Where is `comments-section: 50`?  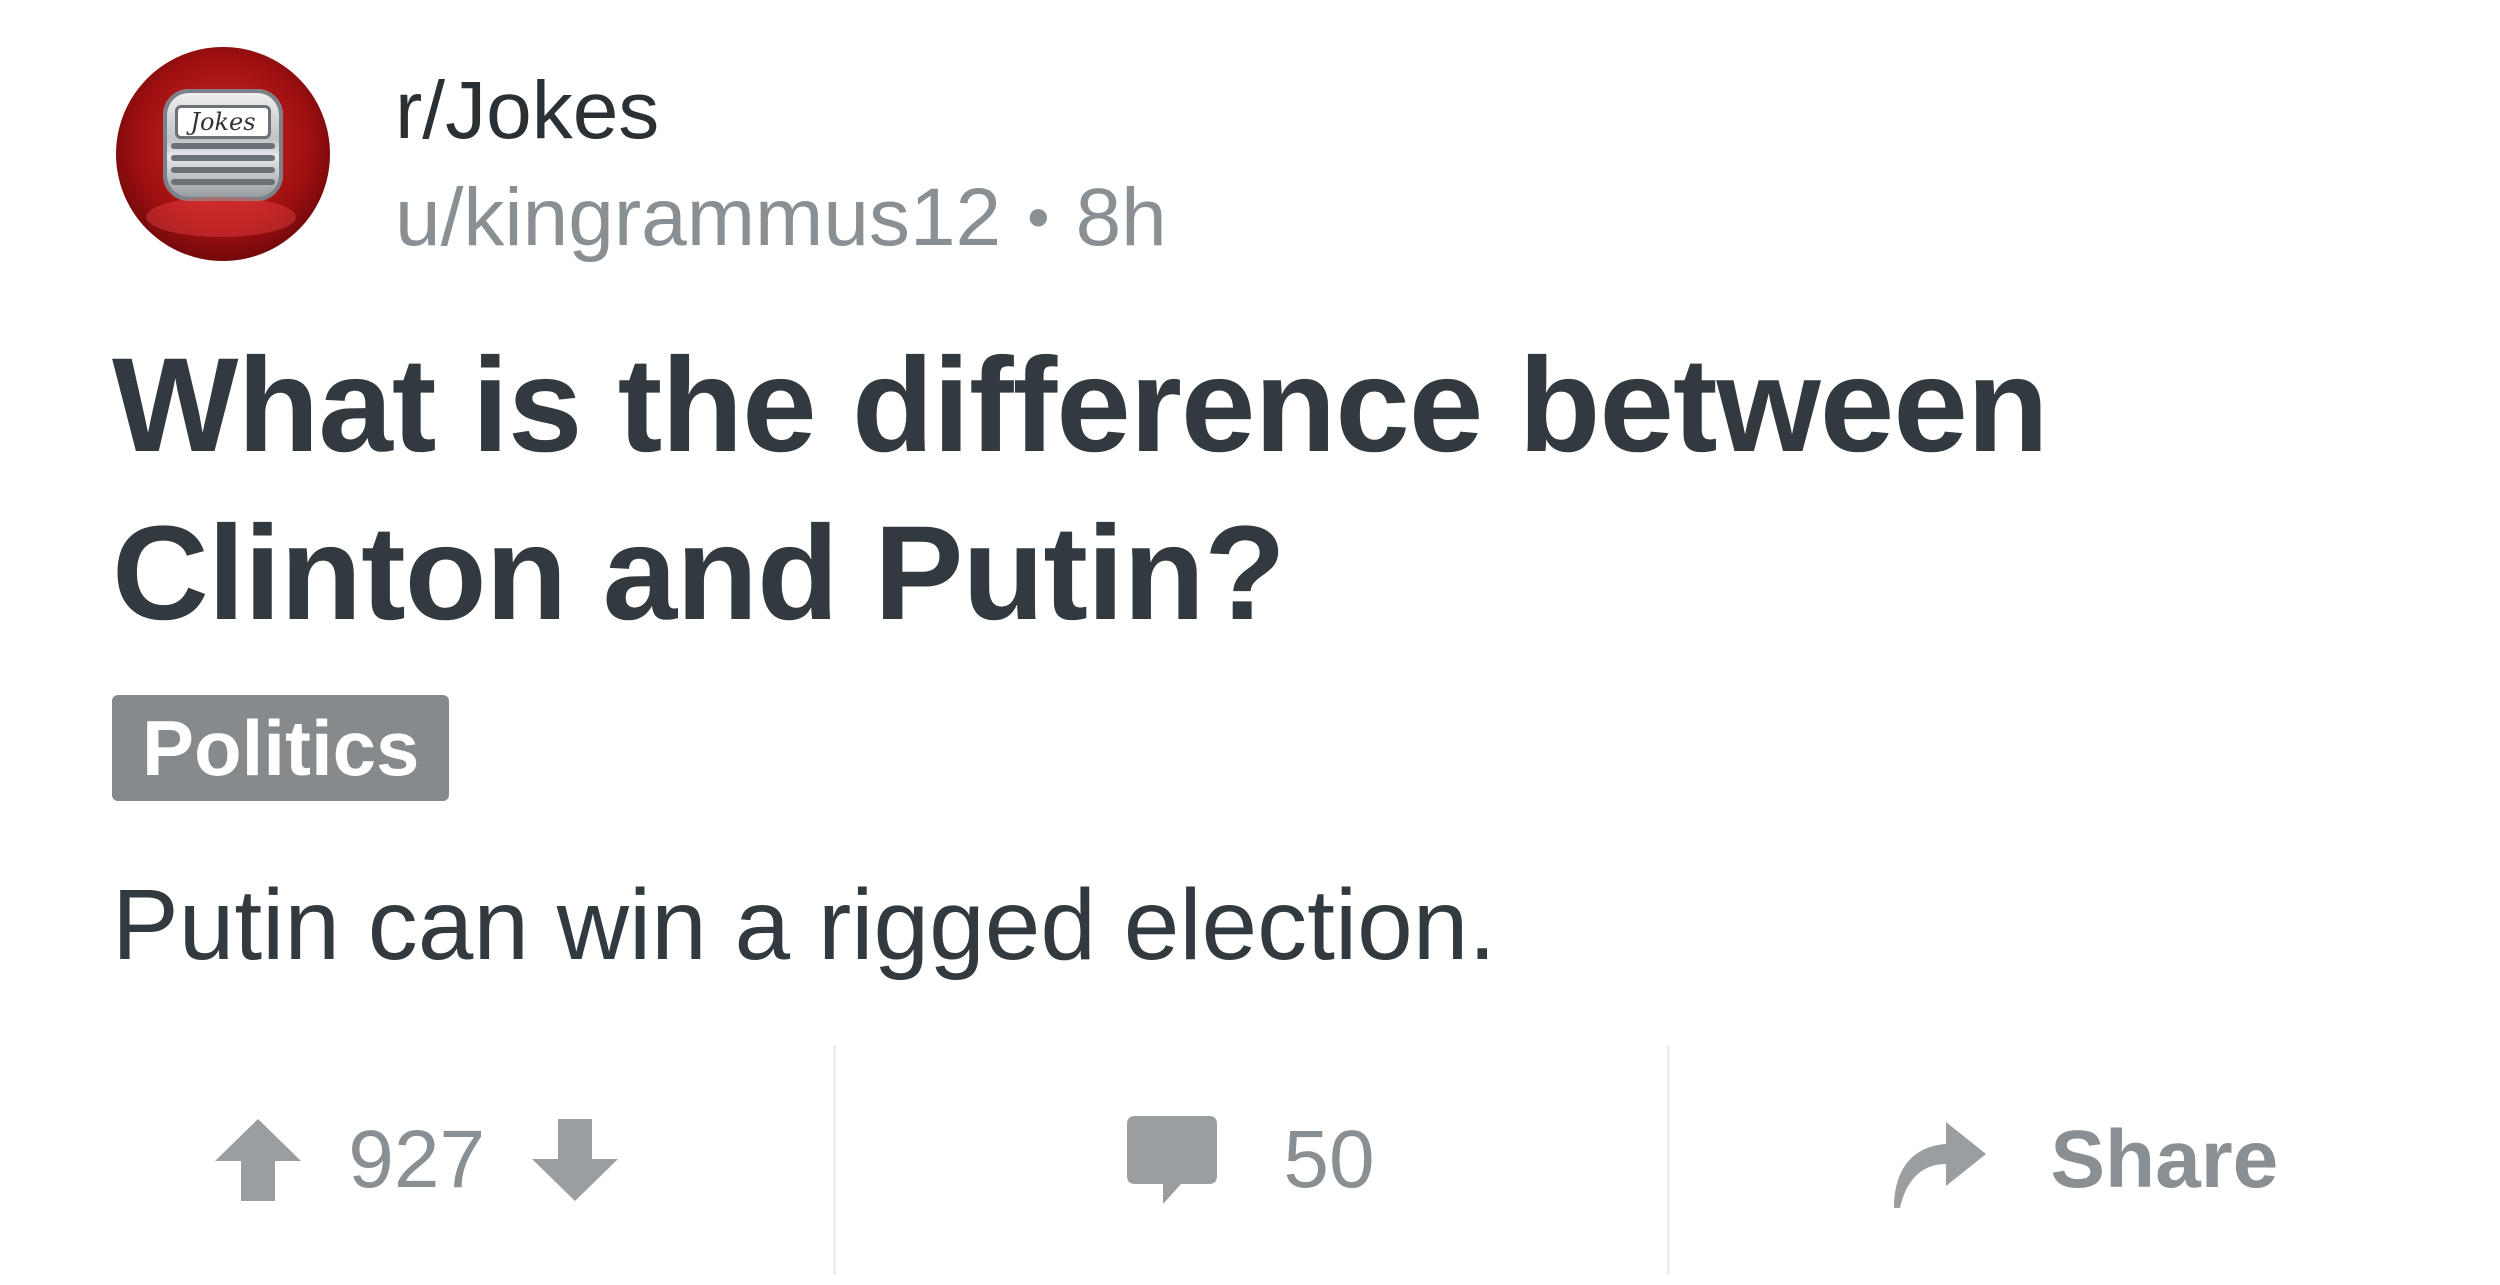 comments-section: 50 is located at coordinates (1249, 1160).